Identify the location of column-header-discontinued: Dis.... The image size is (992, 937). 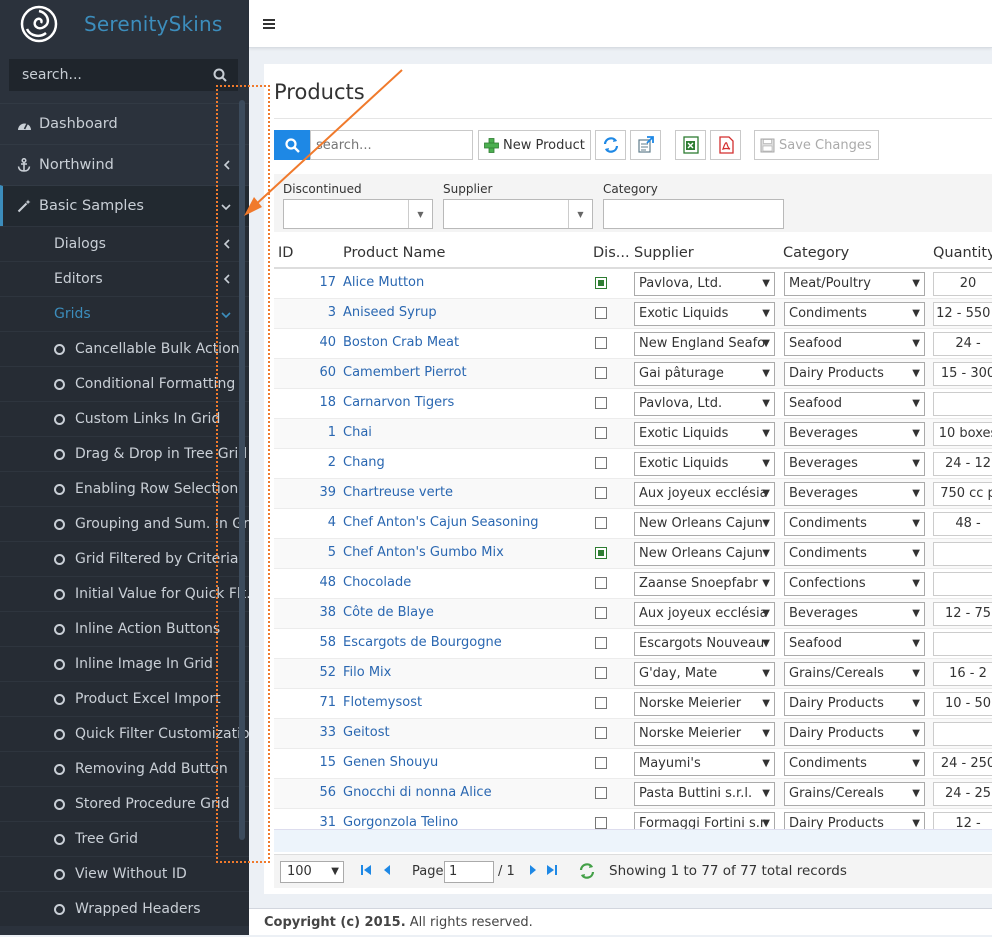
(611, 253).